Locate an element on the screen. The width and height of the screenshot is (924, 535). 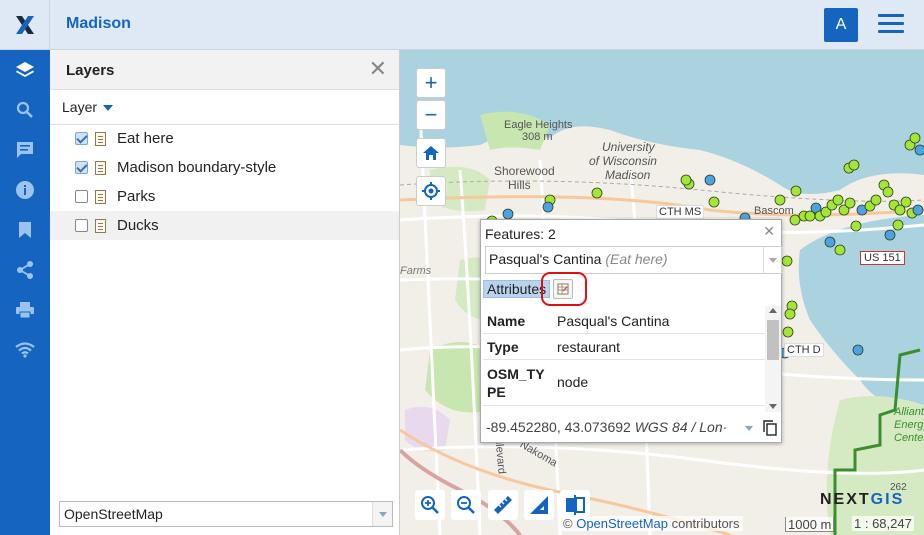
copy-icon is located at coordinates (770, 428).